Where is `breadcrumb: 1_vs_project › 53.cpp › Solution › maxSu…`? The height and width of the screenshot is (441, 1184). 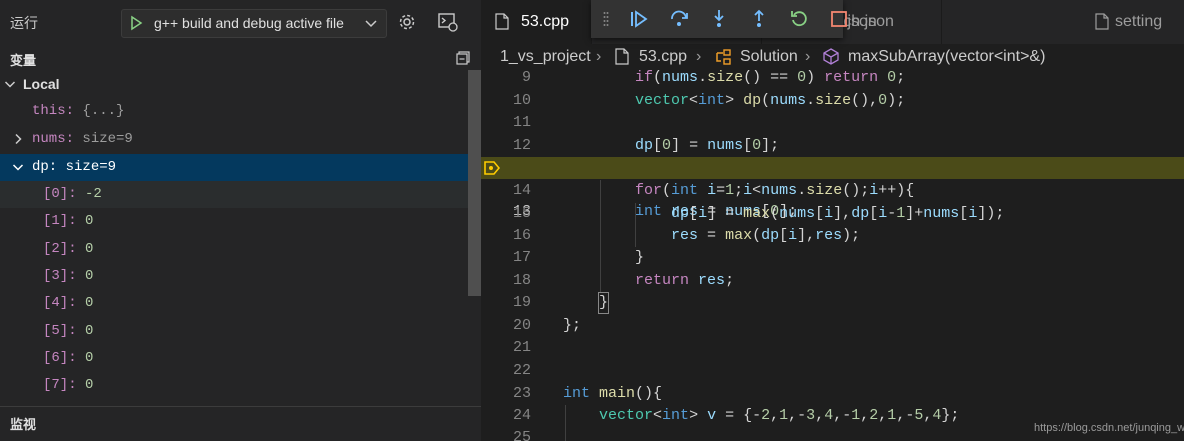 breadcrumb: 1_vs_project › 53.cpp › Solution › maxSu… is located at coordinates (832, 57).